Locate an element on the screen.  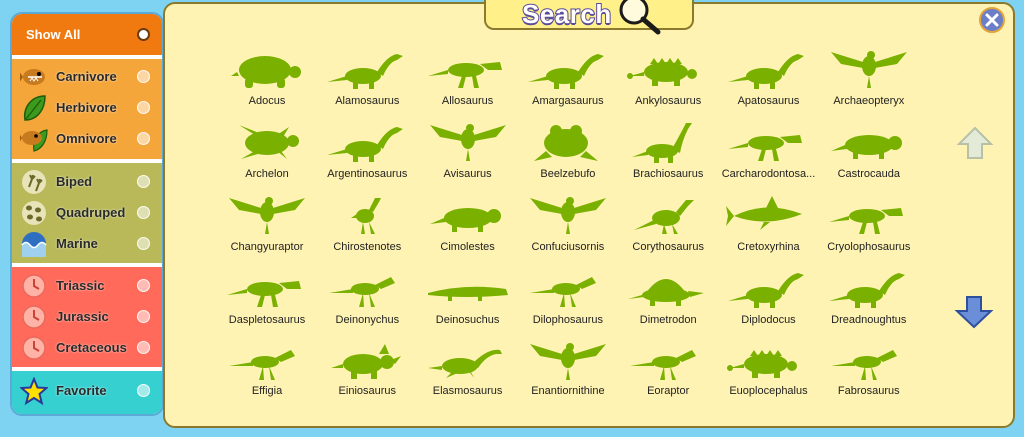
show-all-radio is located at coordinates (143, 34).